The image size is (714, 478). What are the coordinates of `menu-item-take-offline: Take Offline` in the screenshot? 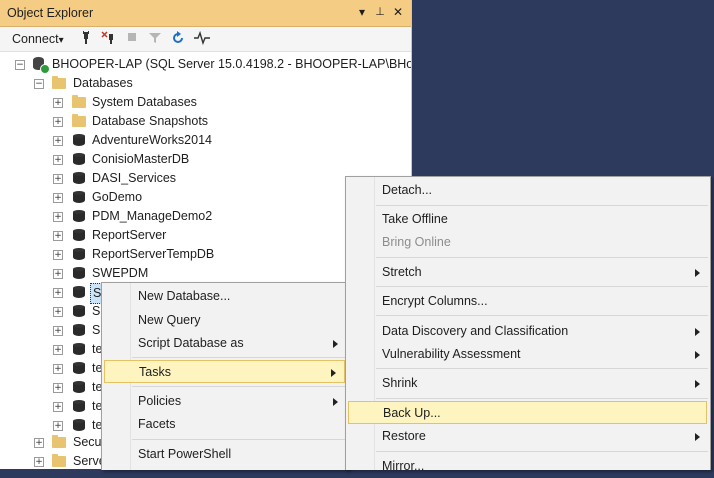 It's located at (528, 219).